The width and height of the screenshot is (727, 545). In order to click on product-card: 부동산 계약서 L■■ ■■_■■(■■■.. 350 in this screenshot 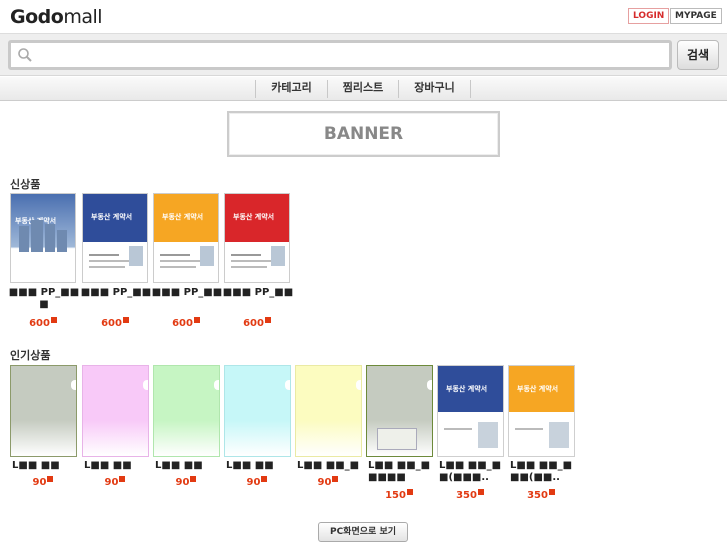, I will do `click(471, 437)`.